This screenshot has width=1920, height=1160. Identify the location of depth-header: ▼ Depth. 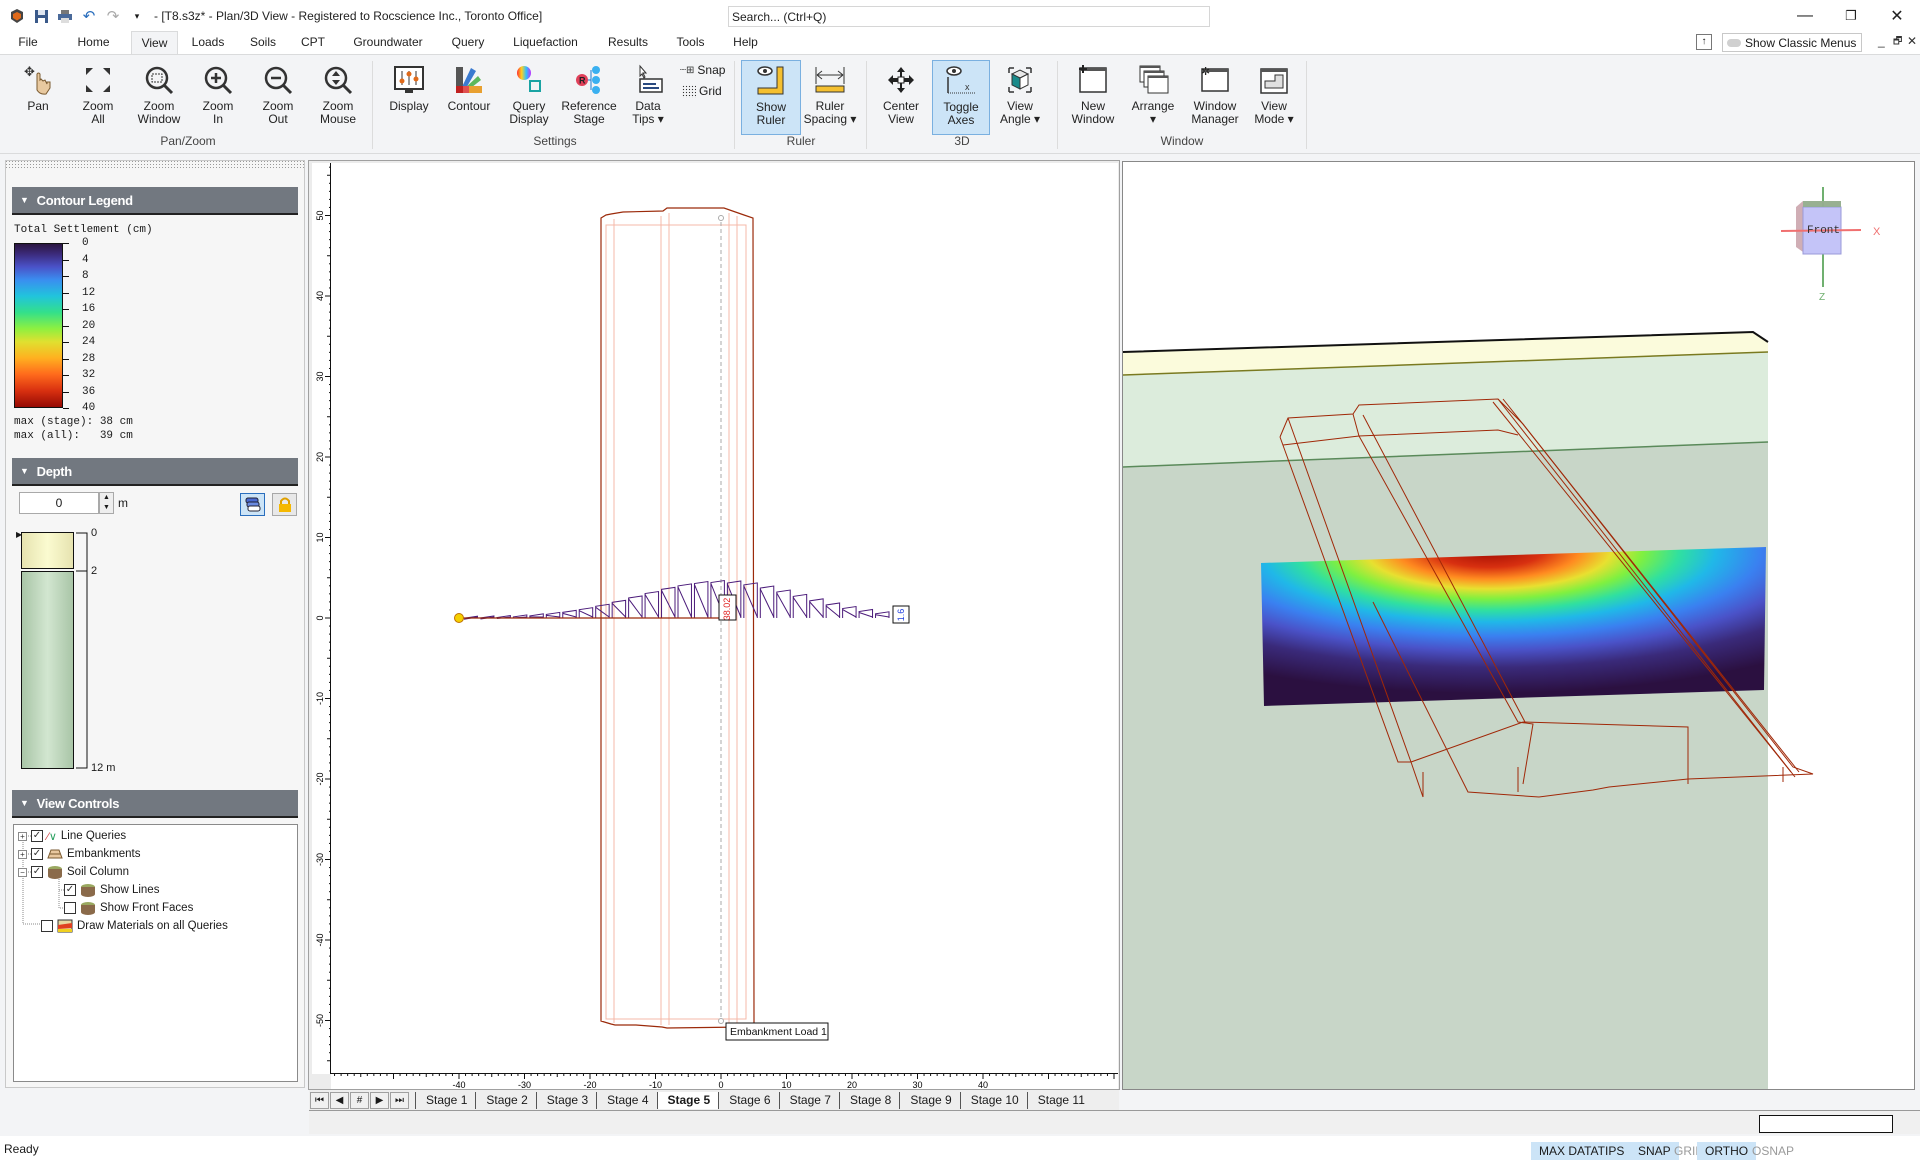
(155, 472).